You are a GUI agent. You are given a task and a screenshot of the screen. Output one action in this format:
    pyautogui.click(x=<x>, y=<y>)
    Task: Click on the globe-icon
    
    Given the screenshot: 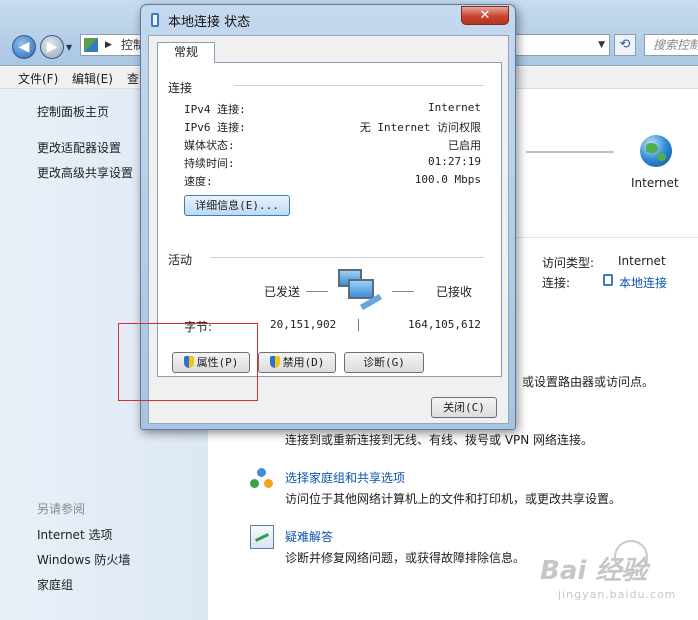 What is the action you would take?
    pyautogui.click(x=656, y=151)
    